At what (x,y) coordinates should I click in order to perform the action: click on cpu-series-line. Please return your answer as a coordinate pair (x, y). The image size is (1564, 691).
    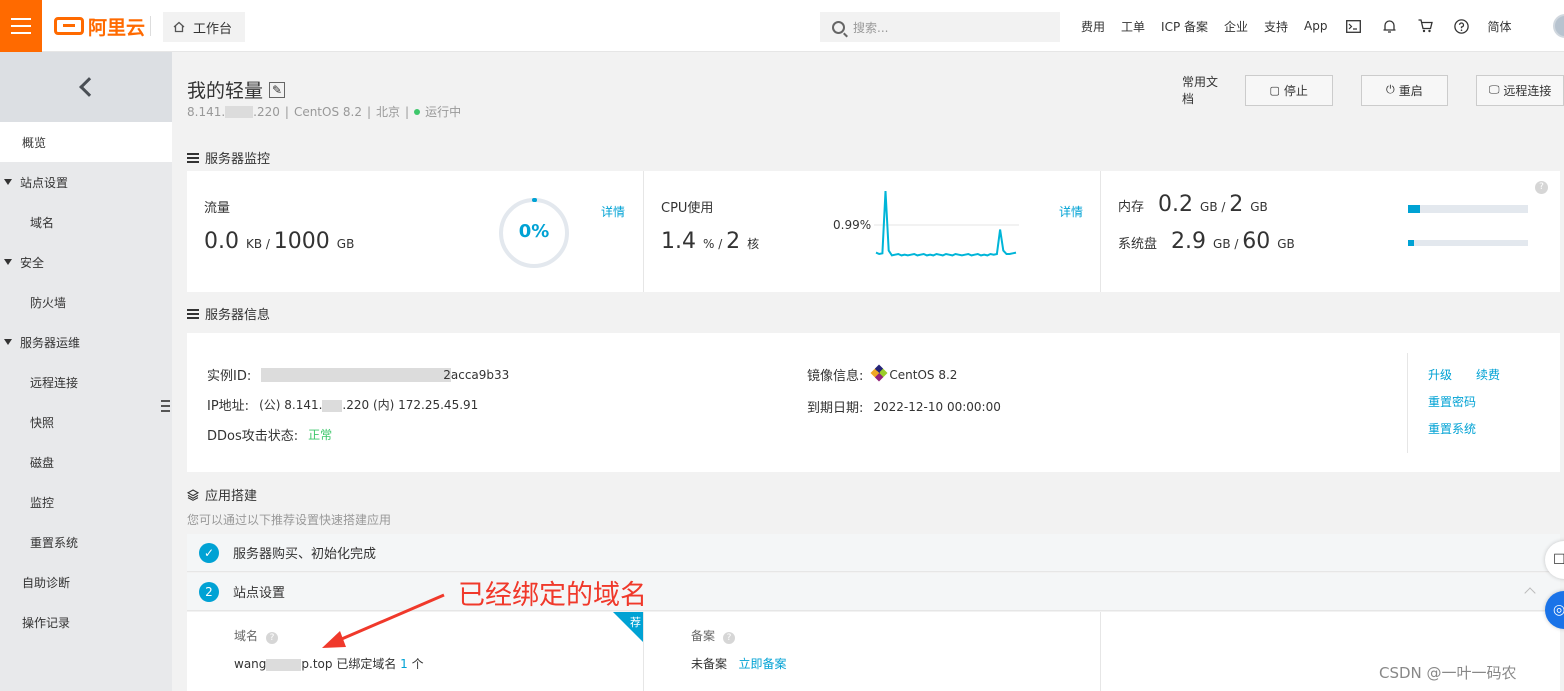
    Looking at the image, I should click on (946, 223).